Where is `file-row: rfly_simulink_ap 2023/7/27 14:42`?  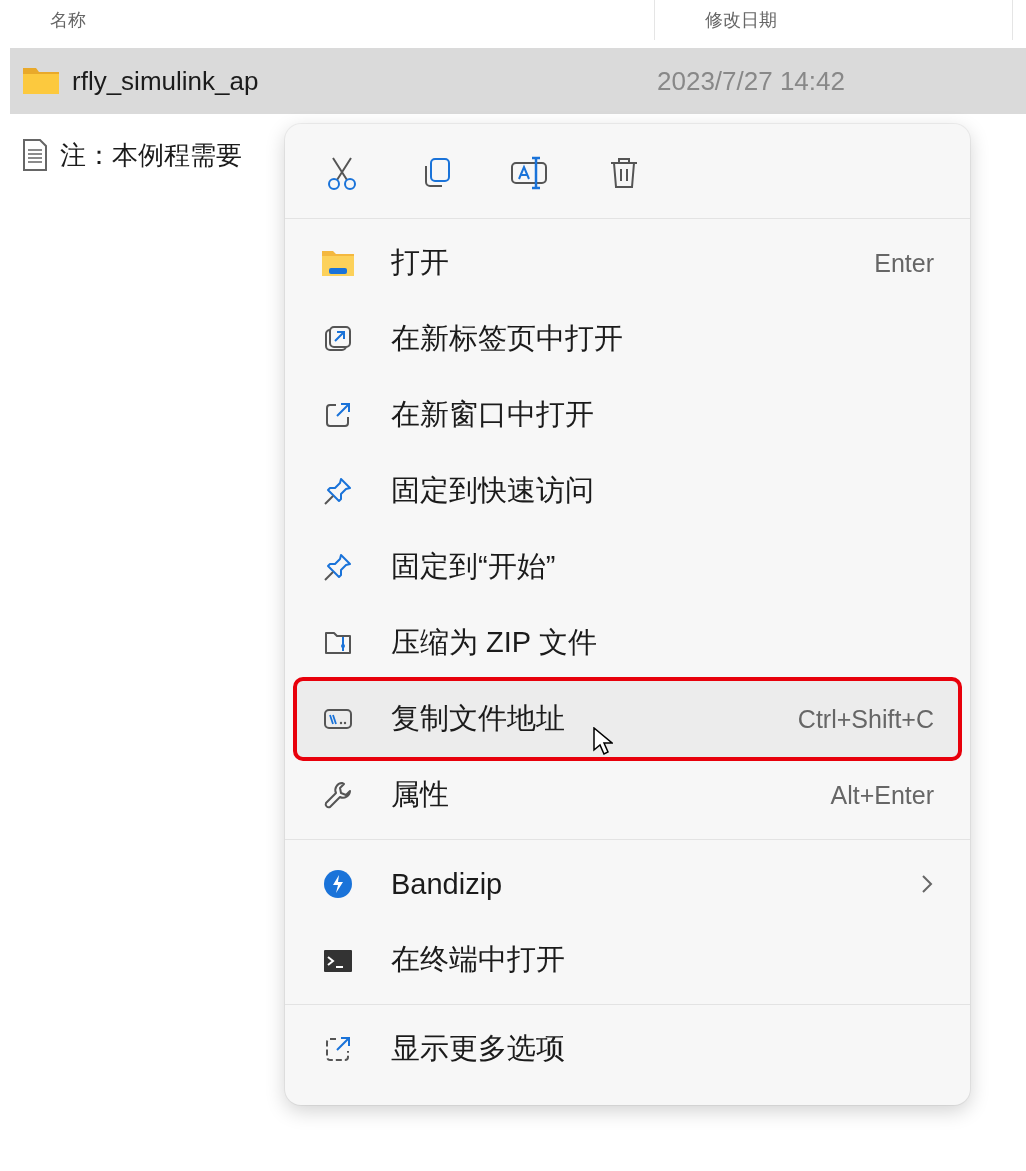
file-row: rfly_simulink_ap 2023/7/27 14:42 is located at coordinates (518, 81).